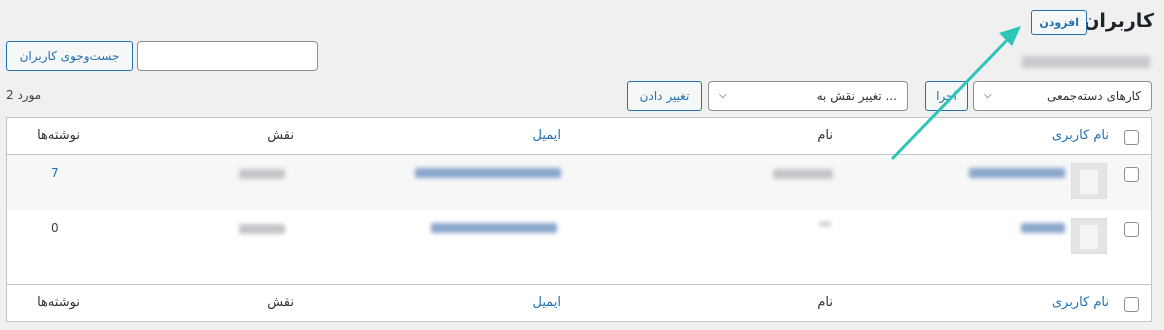 This screenshot has height=330, width=1164. I want to click on column-role-footer: نقش, so click(280, 302).